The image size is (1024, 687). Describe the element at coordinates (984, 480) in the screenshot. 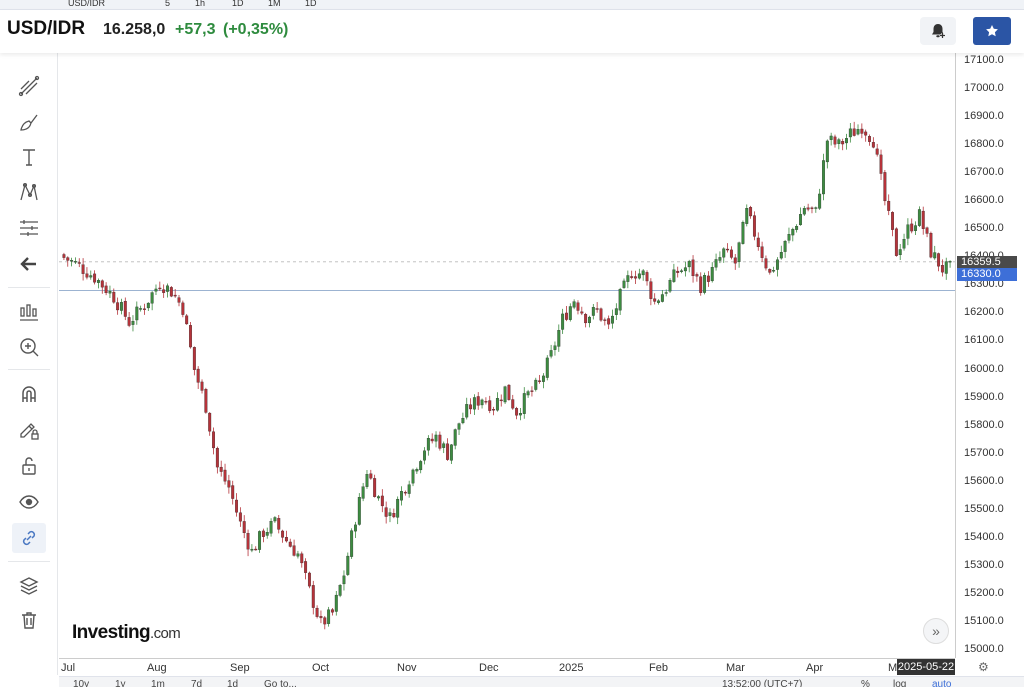

I see `y-tick: 15600.0` at that location.